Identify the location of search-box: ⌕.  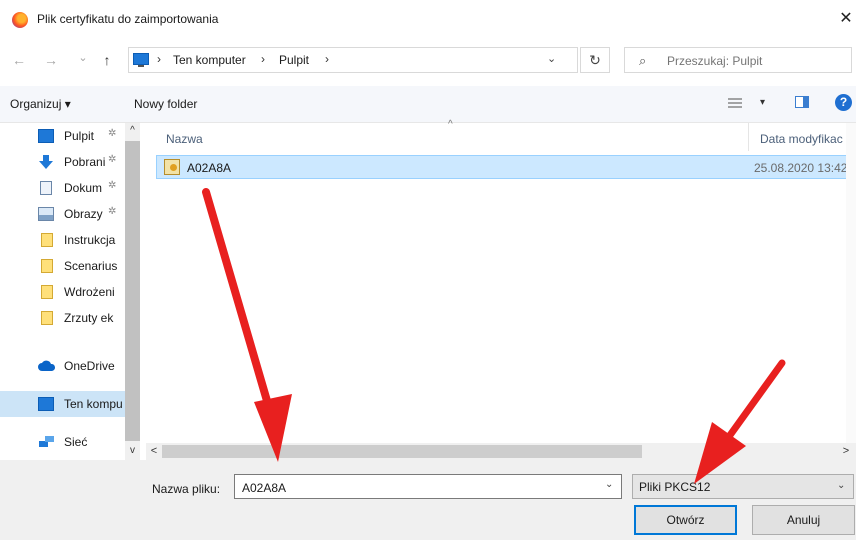
(738, 60).